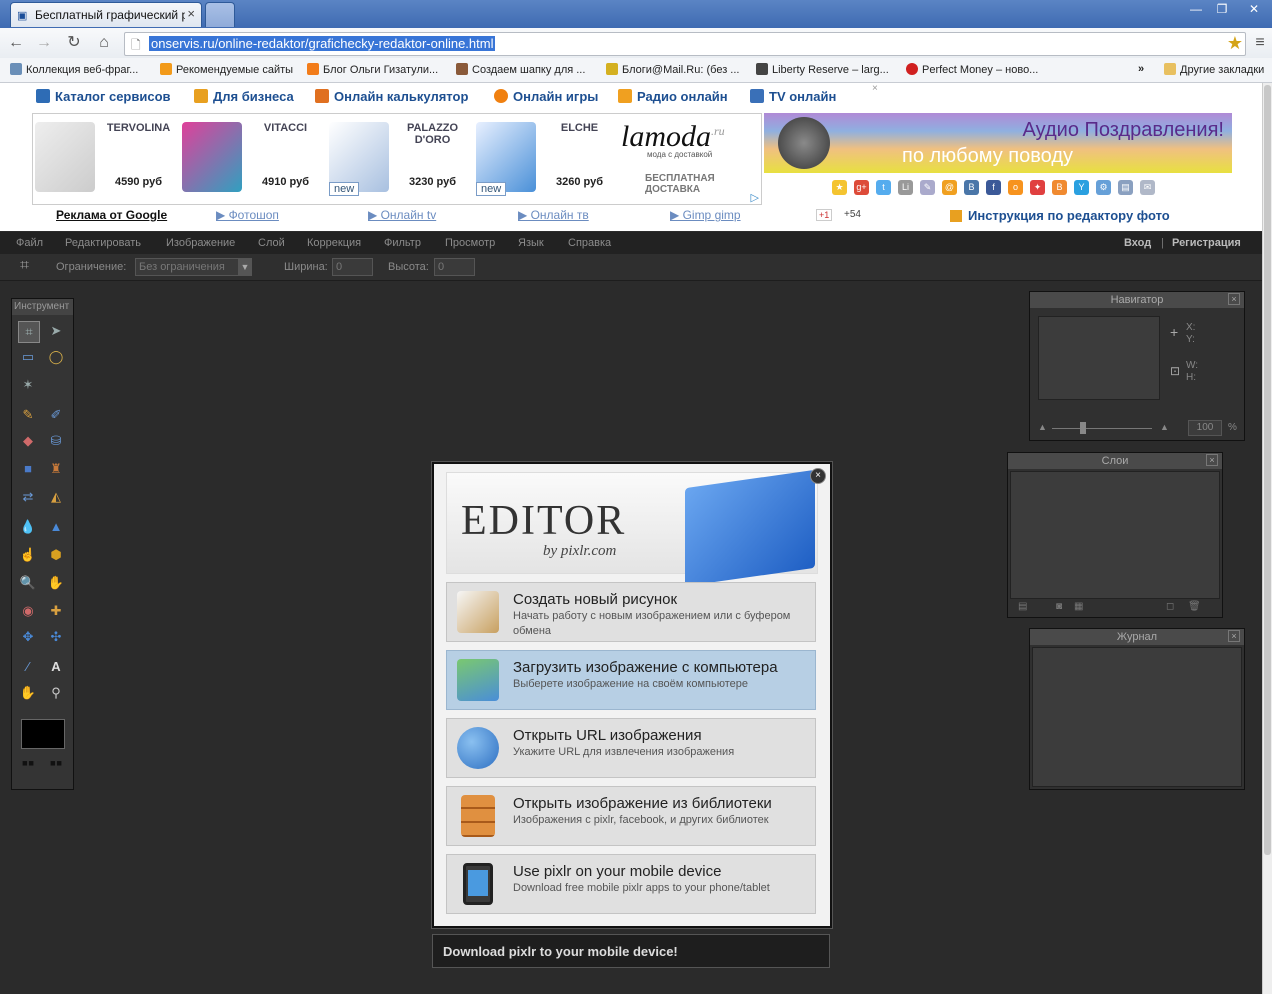 The height and width of the screenshot is (994, 1272). Describe the element at coordinates (193, 267) in the screenshot. I see `constraint-select: Без ограничения` at that location.